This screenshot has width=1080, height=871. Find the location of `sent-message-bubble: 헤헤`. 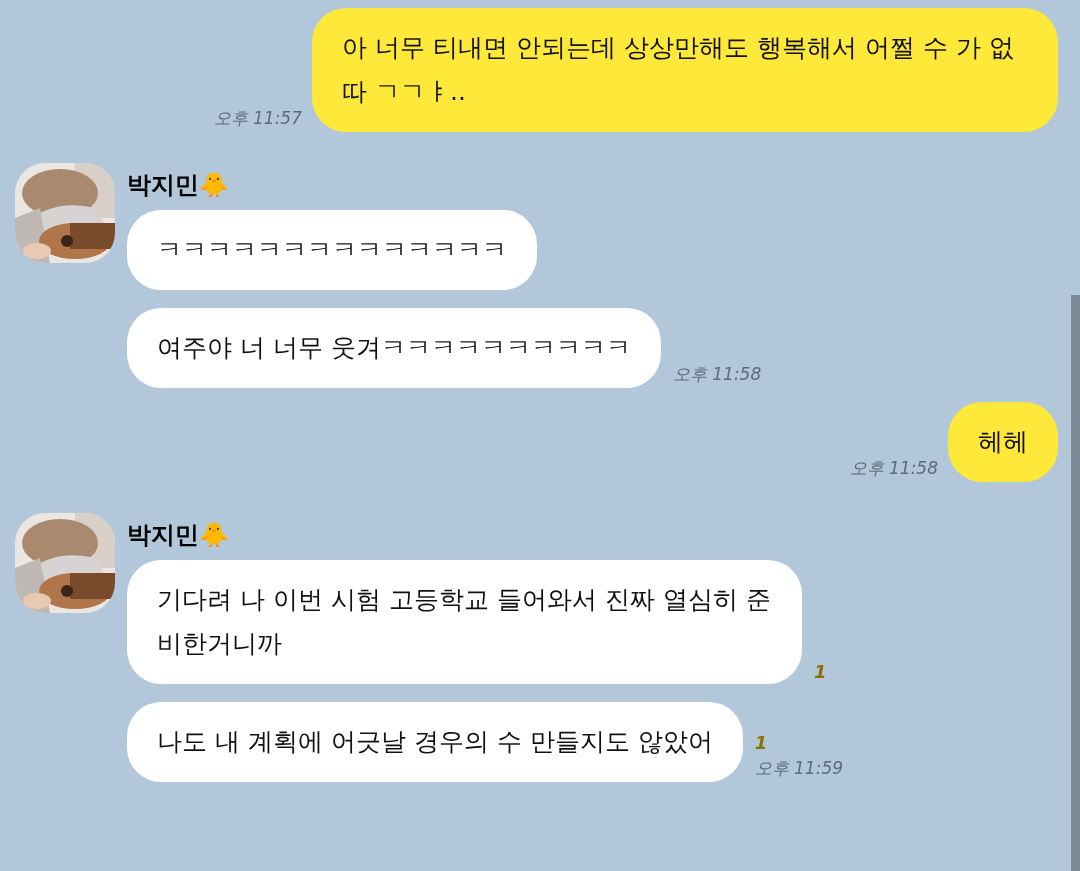

sent-message-bubble: 헤헤 is located at coordinates (1003, 442).